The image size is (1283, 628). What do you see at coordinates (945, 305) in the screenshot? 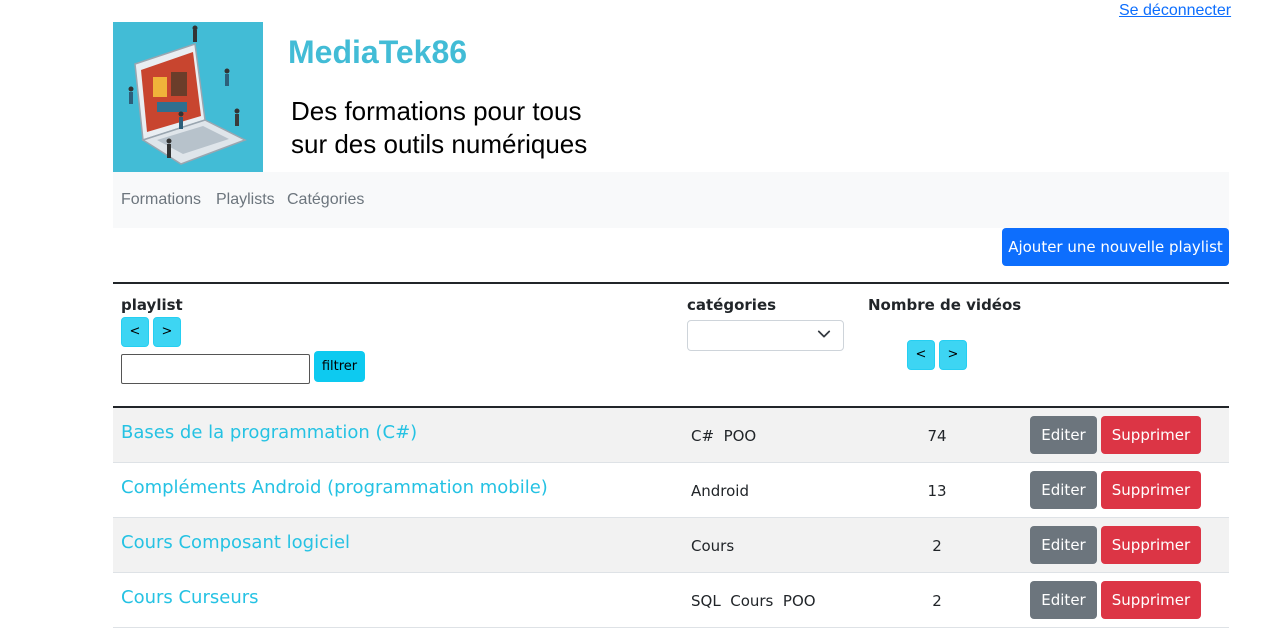
I see `header-video-count: Nombre de vidéos` at bounding box center [945, 305].